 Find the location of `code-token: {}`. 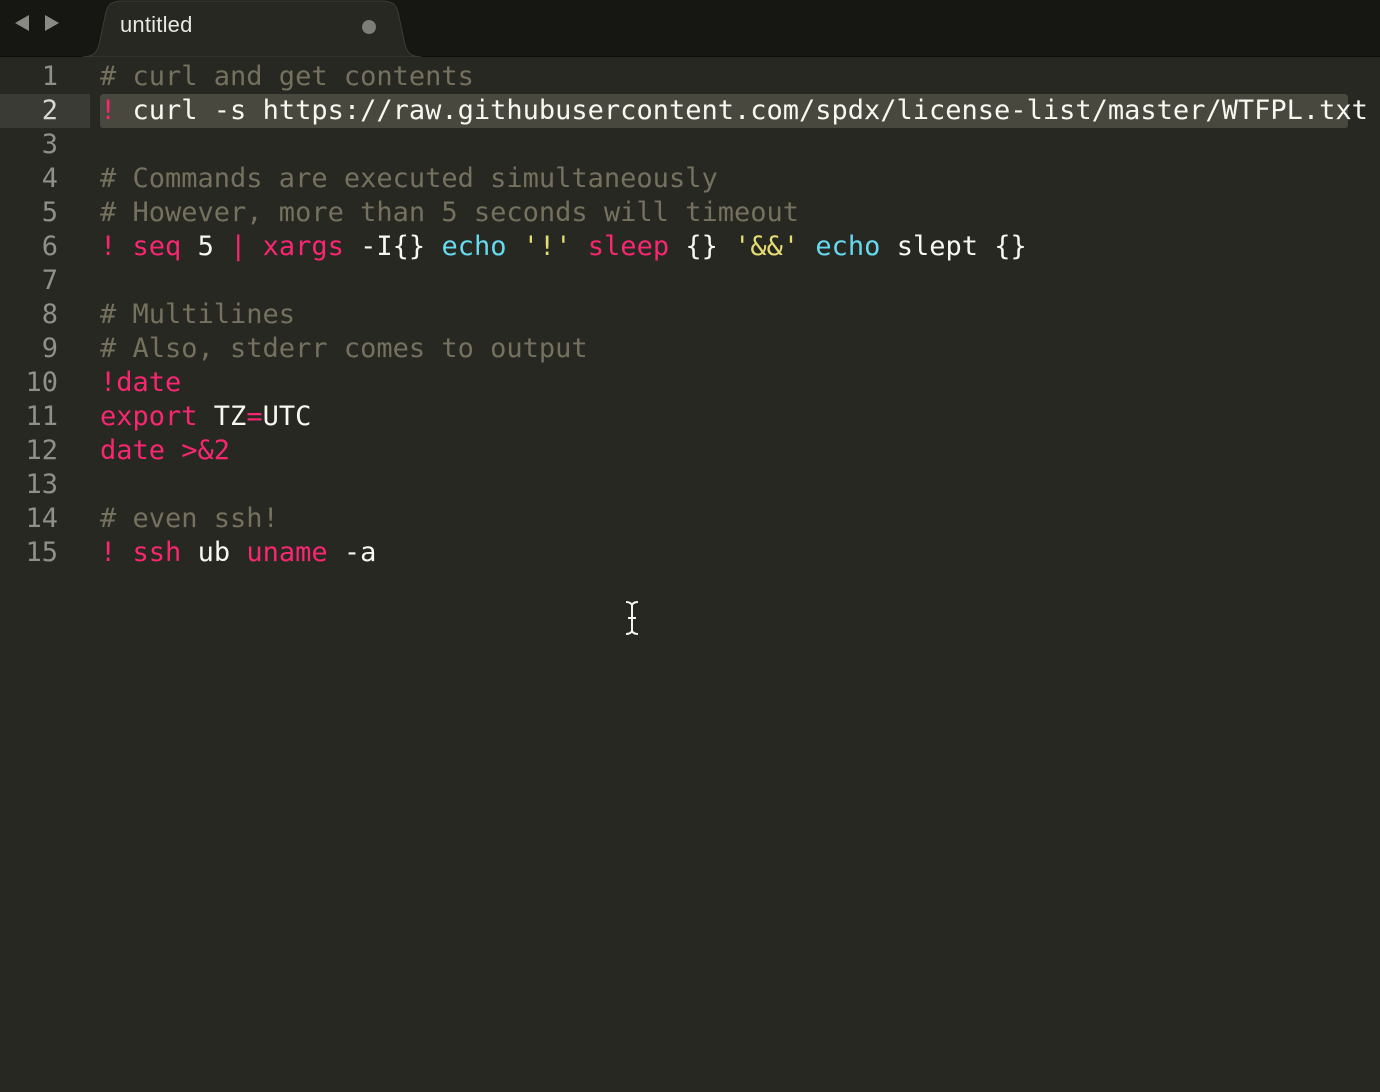

code-token: {} is located at coordinates (702, 246).